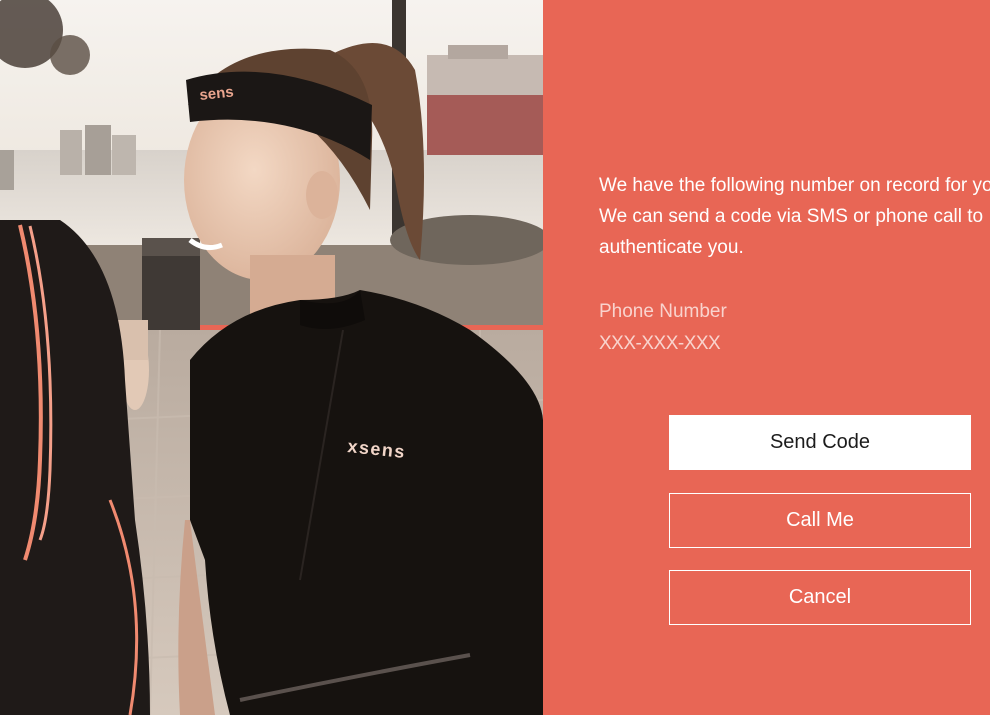 This screenshot has width=990, height=715. Describe the element at coordinates (217, 93) in the screenshot. I see `headband-logo: sens` at that location.